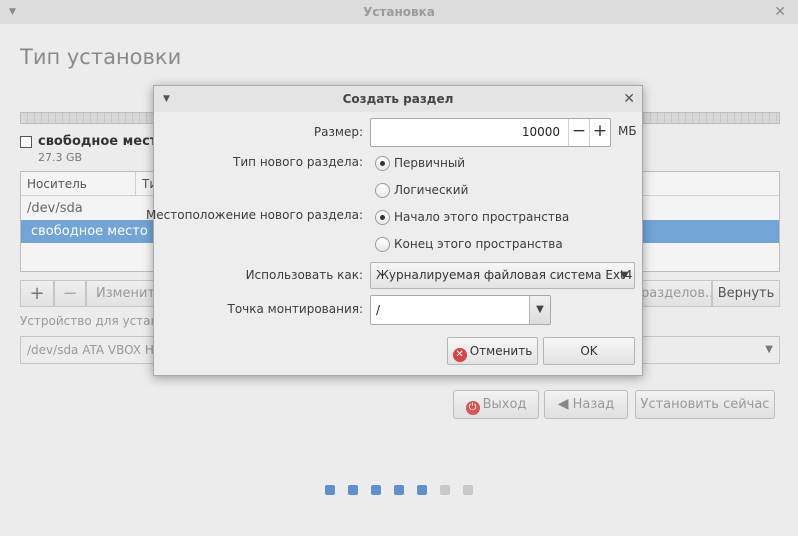 The width and height of the screenshot is (798, 536). I want to click on ok-button: OK, so click(589, 351).